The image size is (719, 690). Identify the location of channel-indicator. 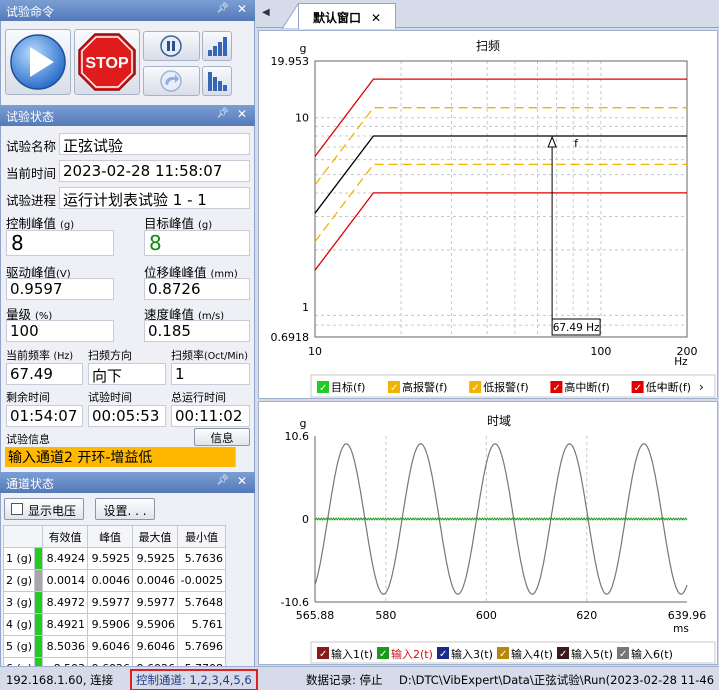
(39, 602).